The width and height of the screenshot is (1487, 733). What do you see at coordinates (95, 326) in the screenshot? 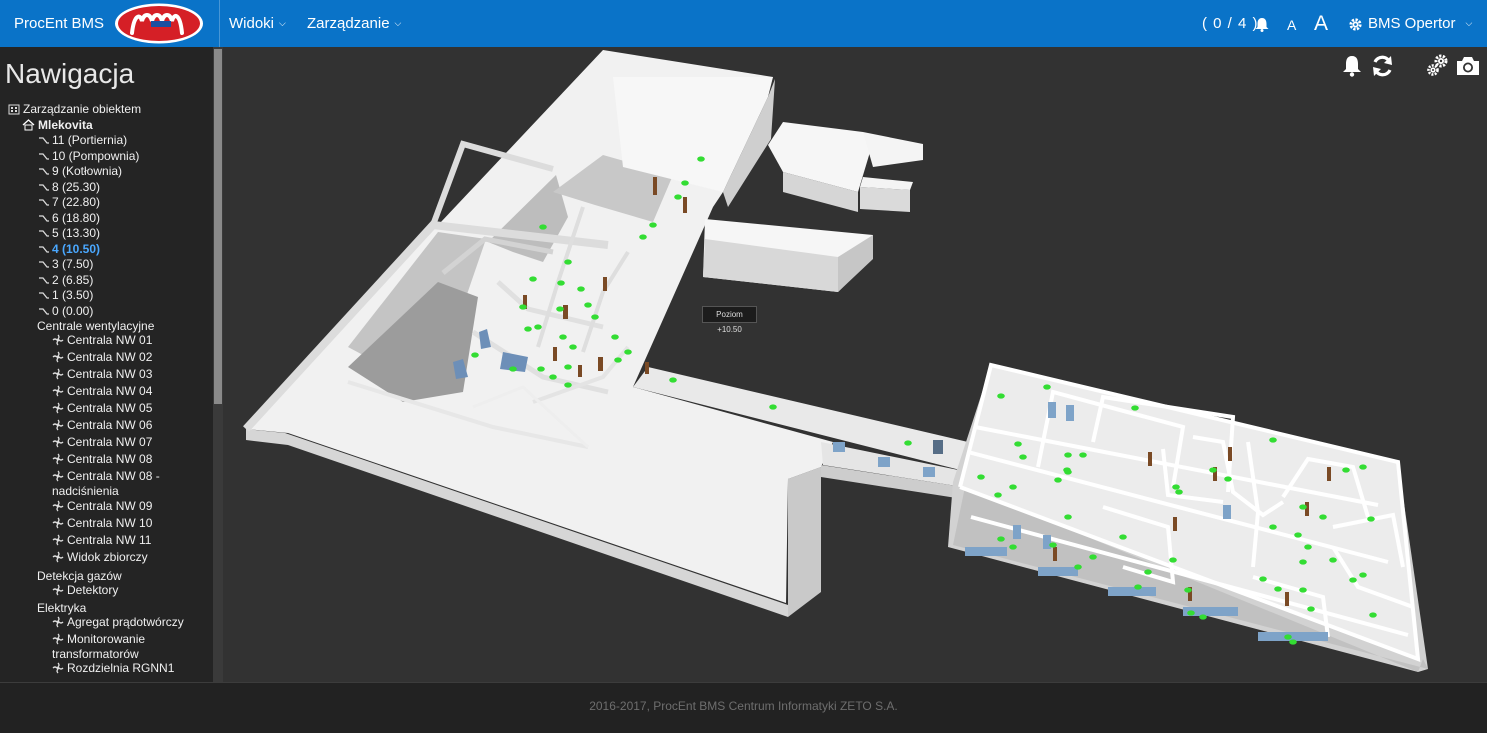
I see `tree-group-ventilation: Centrale wentylacyjne` at bounding box center [95, 326].